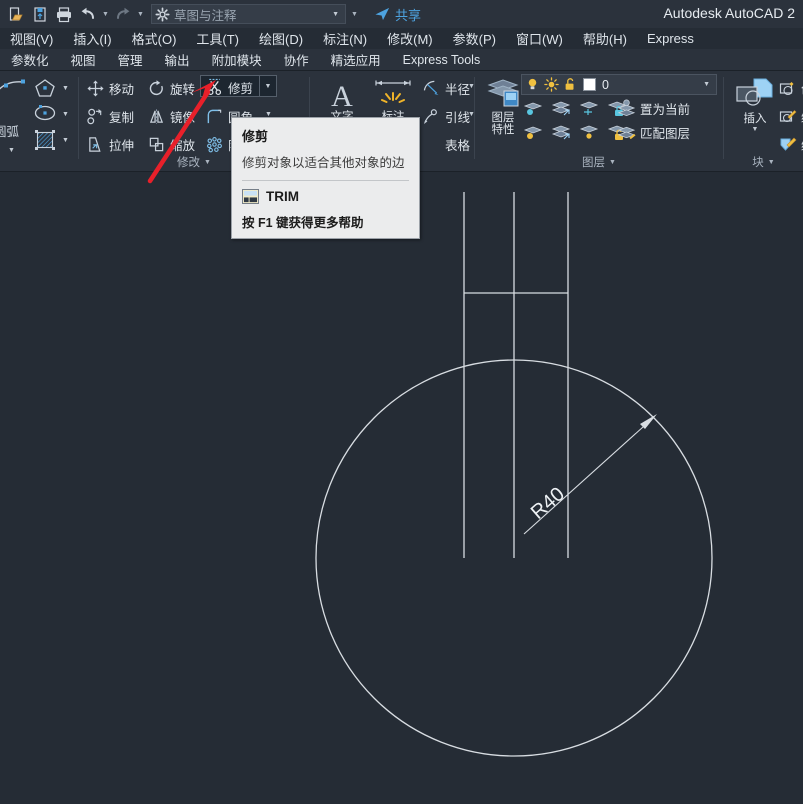 This screenshot has height=804, width=803. I want to click on print-icon, so click(64, 14).